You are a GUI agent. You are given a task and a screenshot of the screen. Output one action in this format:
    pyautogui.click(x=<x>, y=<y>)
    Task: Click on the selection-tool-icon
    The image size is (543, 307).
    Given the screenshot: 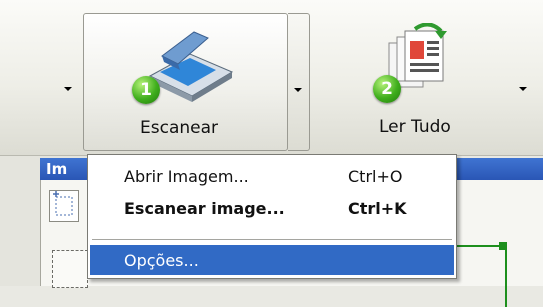 What is the action you would take?
    pyautogui.click(x=63, y=203)
    